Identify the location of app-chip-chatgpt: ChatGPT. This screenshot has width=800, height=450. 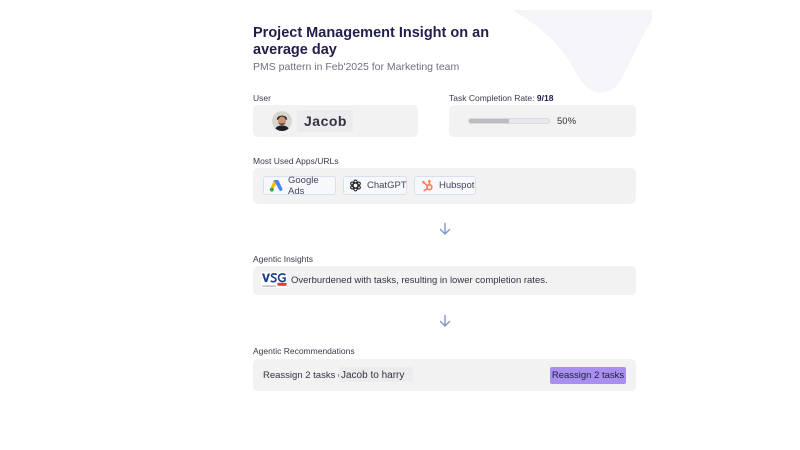
(375, 185).